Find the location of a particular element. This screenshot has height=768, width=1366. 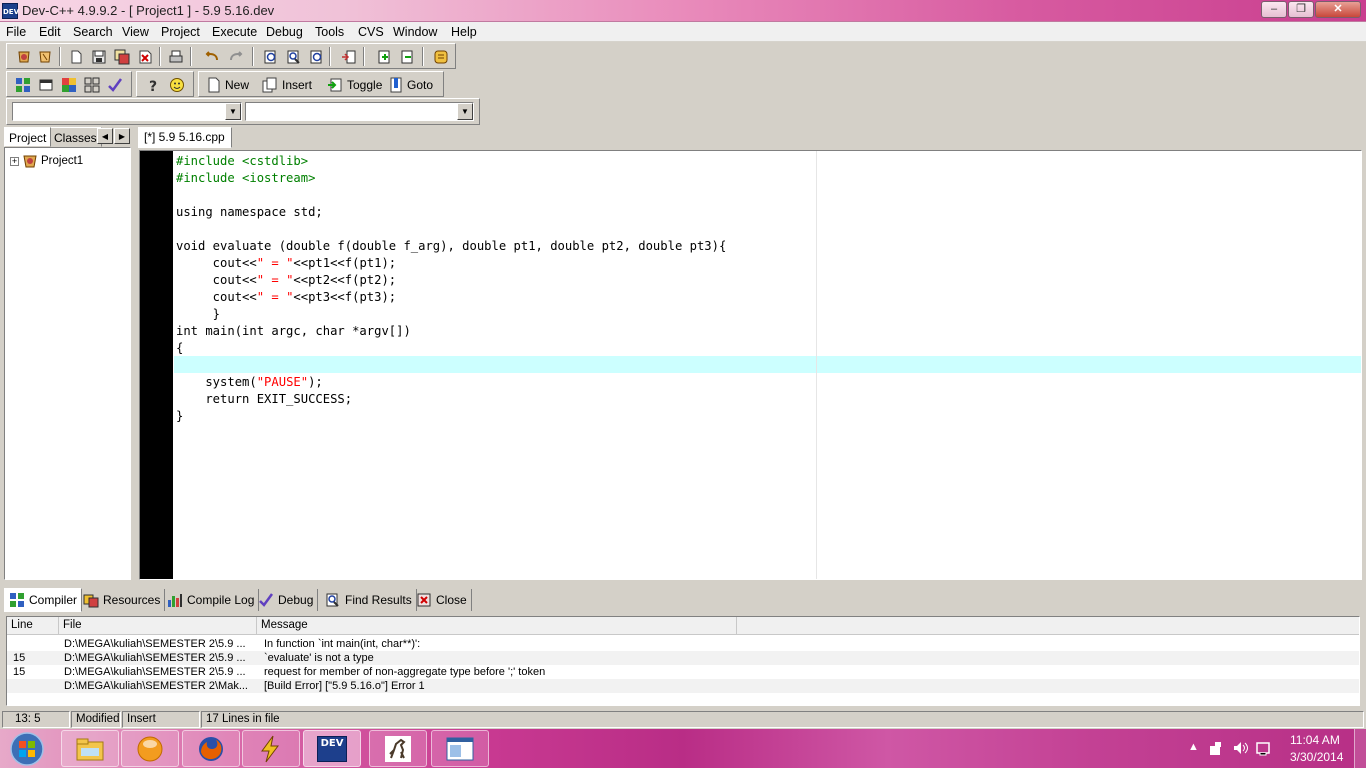

taskbar-dev-cpp: DEV is located at coordinates (332, 748).